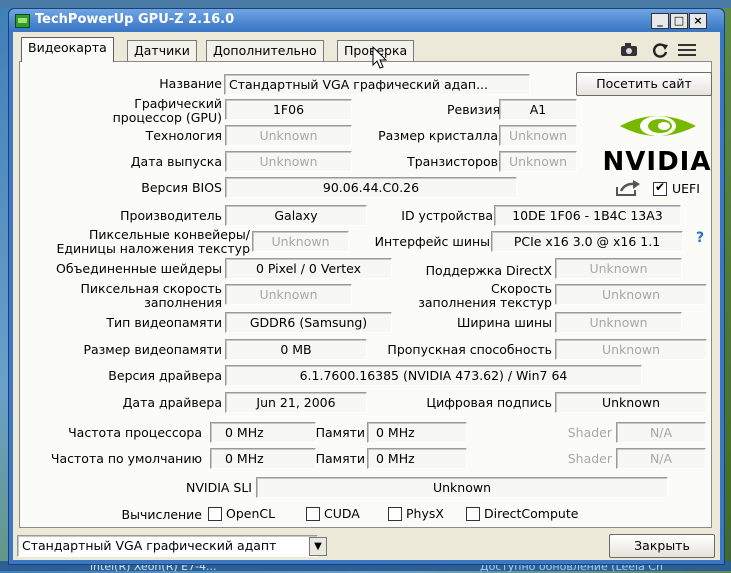  I want to click on vendor-label: Производитель, so click(171, 215).